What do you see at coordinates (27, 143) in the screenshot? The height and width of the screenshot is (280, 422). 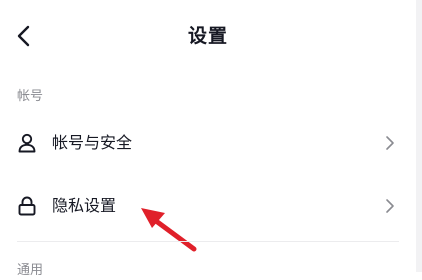 I see `user-icon` at bounding box center [27, 143].